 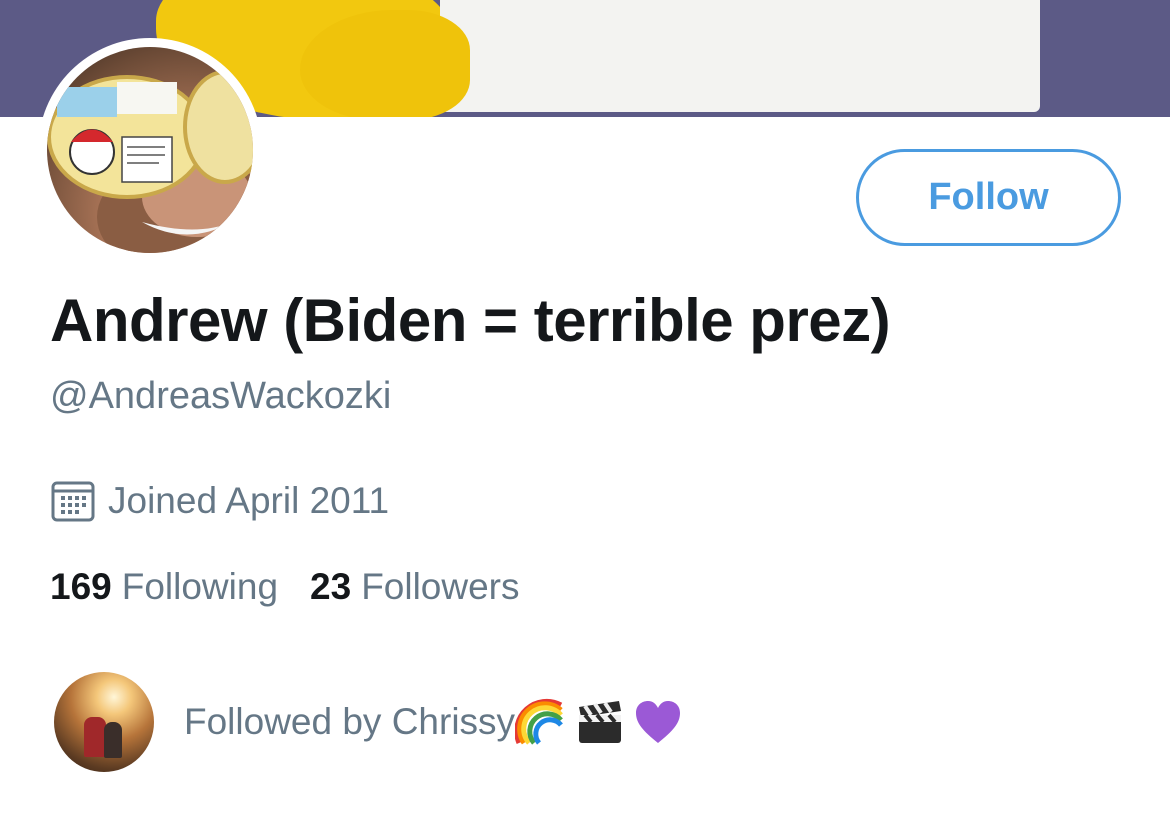 I want to click on follower-avatar, so click(x=104, y=722).